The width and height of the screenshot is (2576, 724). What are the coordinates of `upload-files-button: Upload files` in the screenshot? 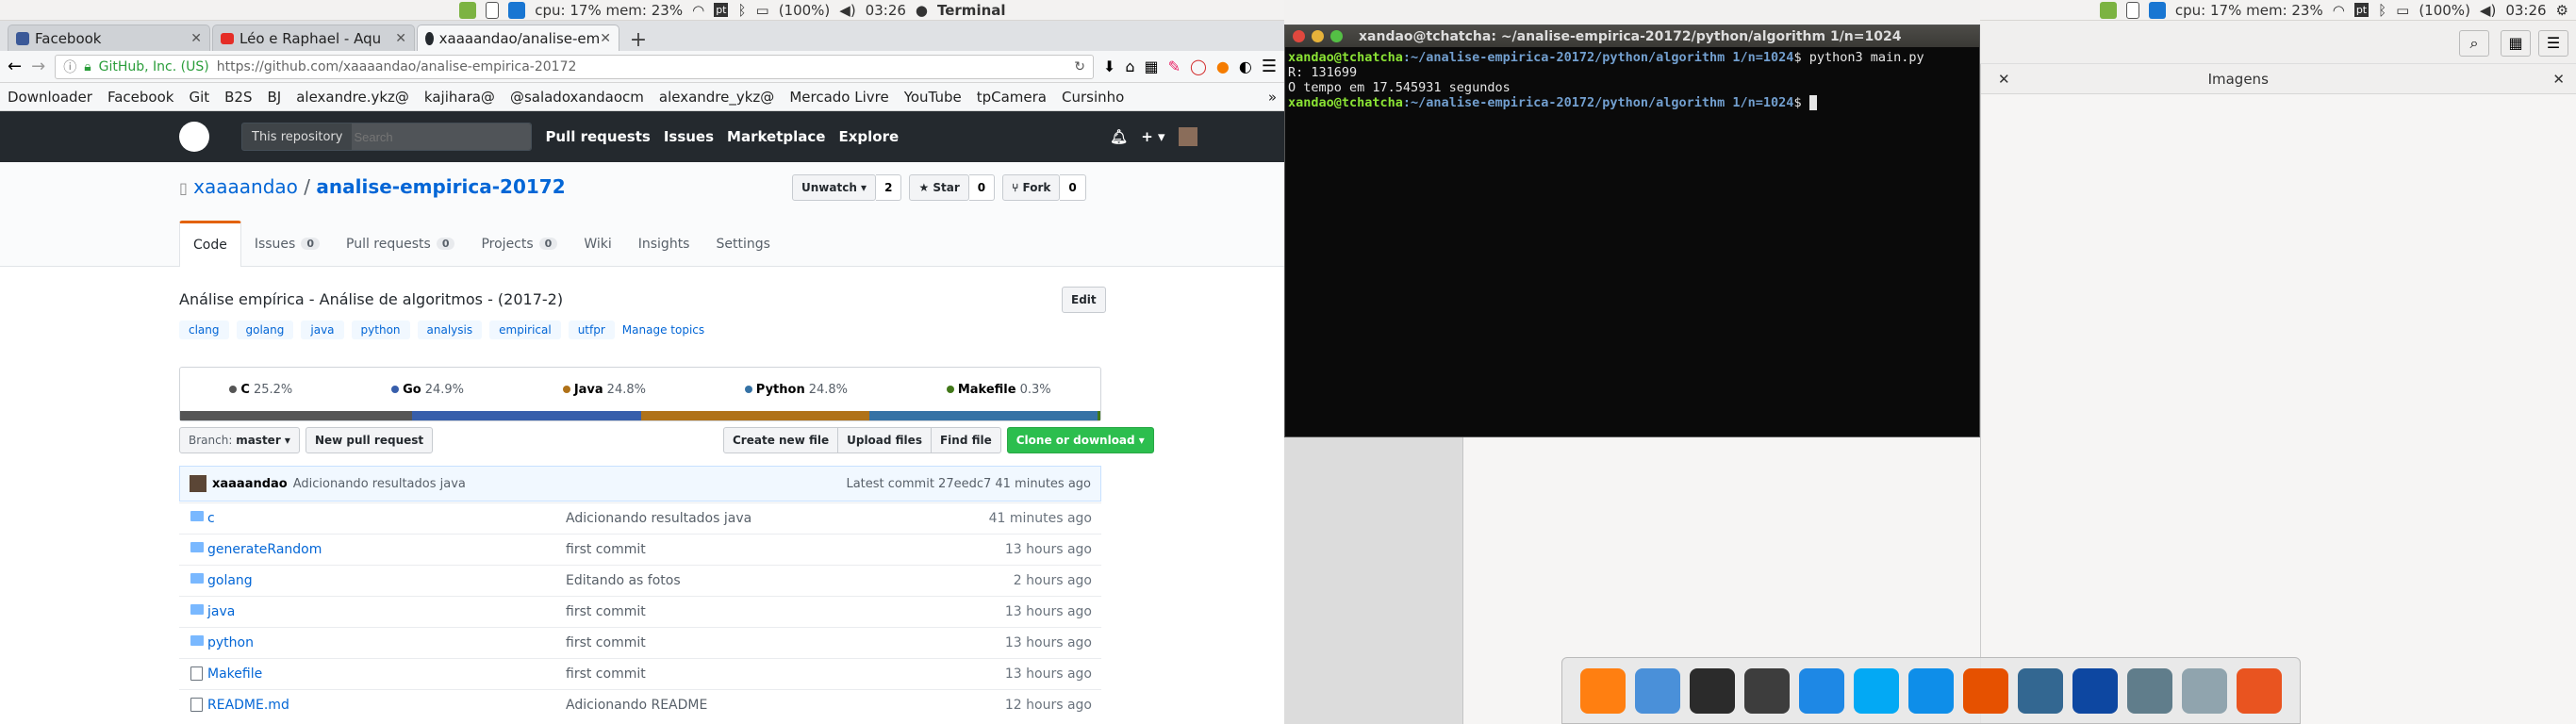 It's located at (885, 440).